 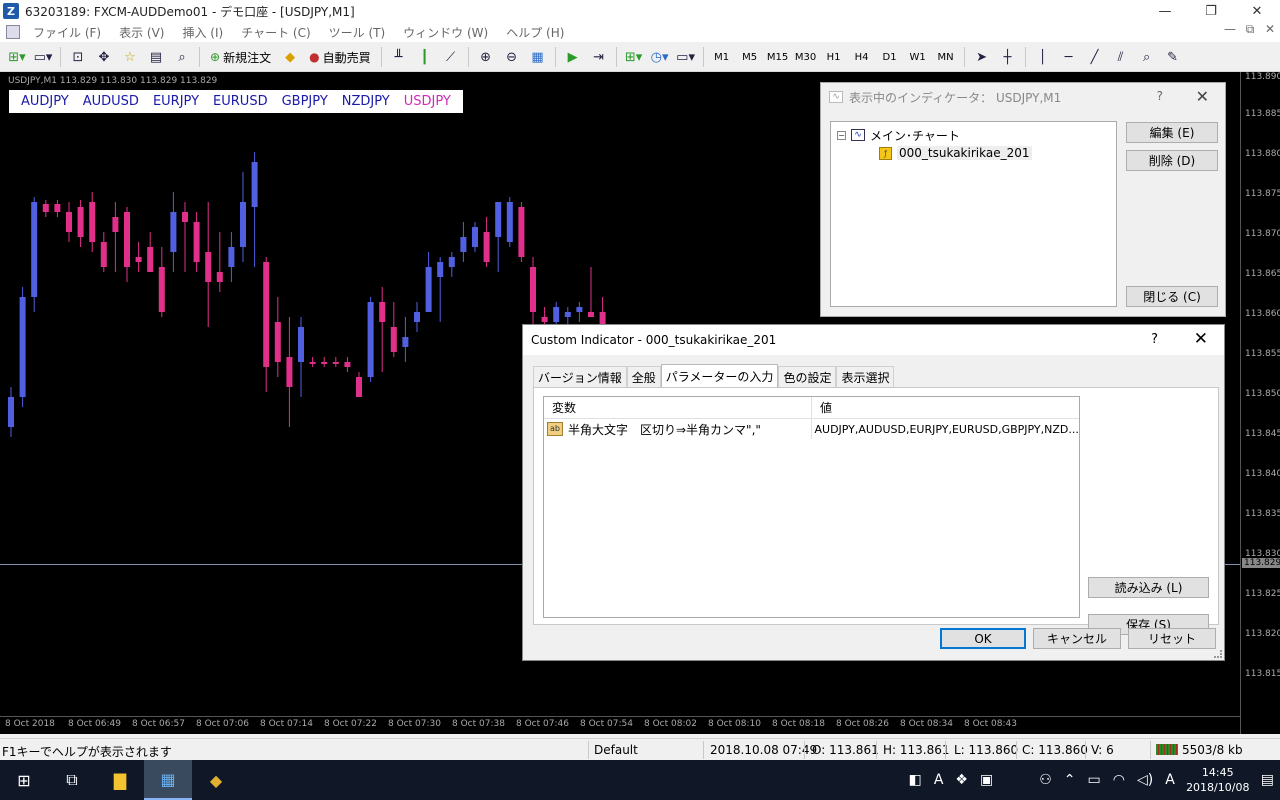 What do you see at coordinates (1257, 11) in the screenshot?
I see `close-window-button: ✕` at bounding box center [1257, 11].